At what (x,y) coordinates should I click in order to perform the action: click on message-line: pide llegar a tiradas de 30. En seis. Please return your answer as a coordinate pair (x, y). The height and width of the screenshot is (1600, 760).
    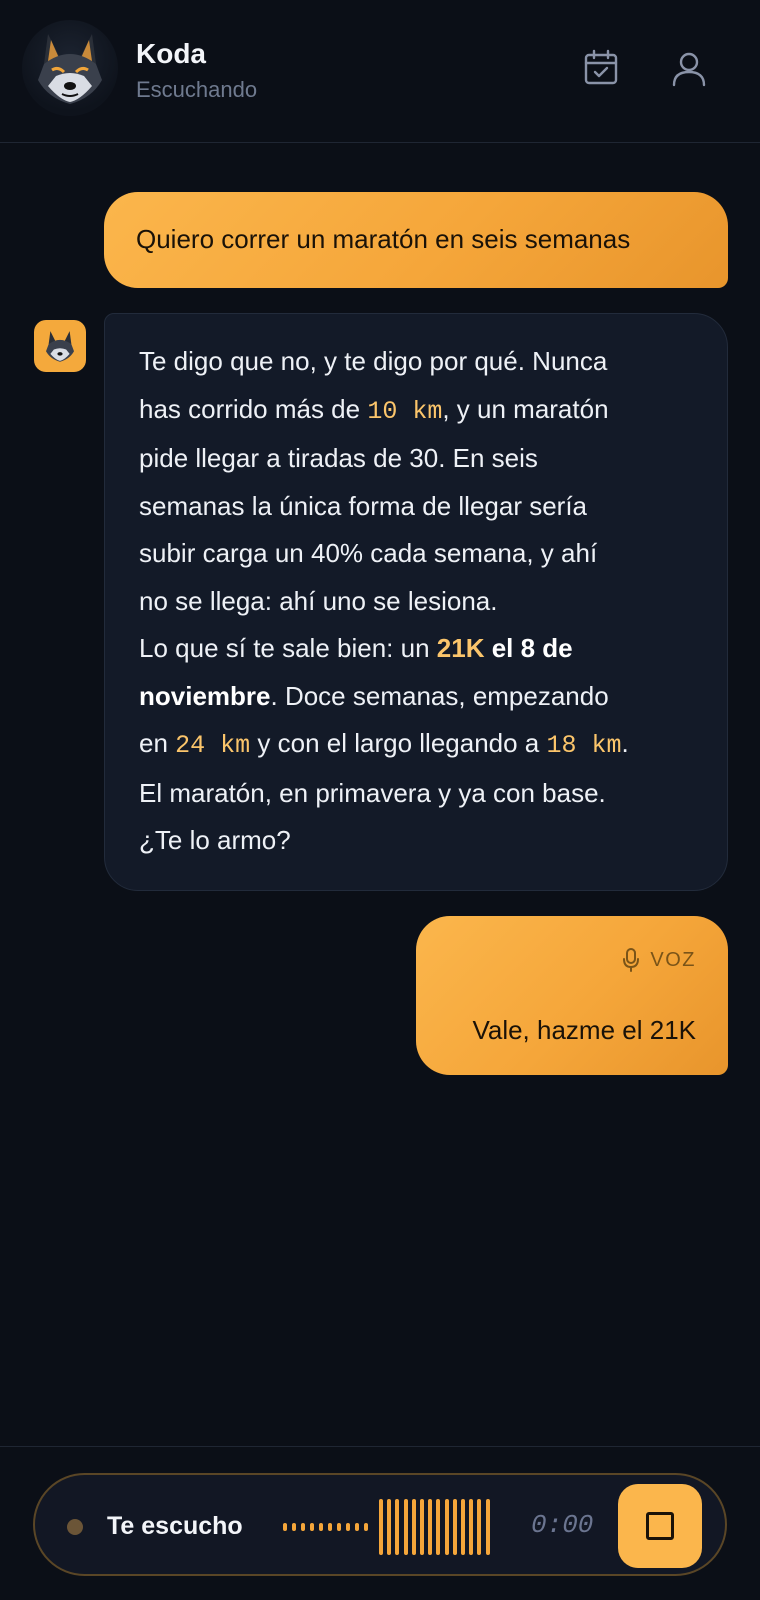
    Looking at the image, I should click on (338, 458).